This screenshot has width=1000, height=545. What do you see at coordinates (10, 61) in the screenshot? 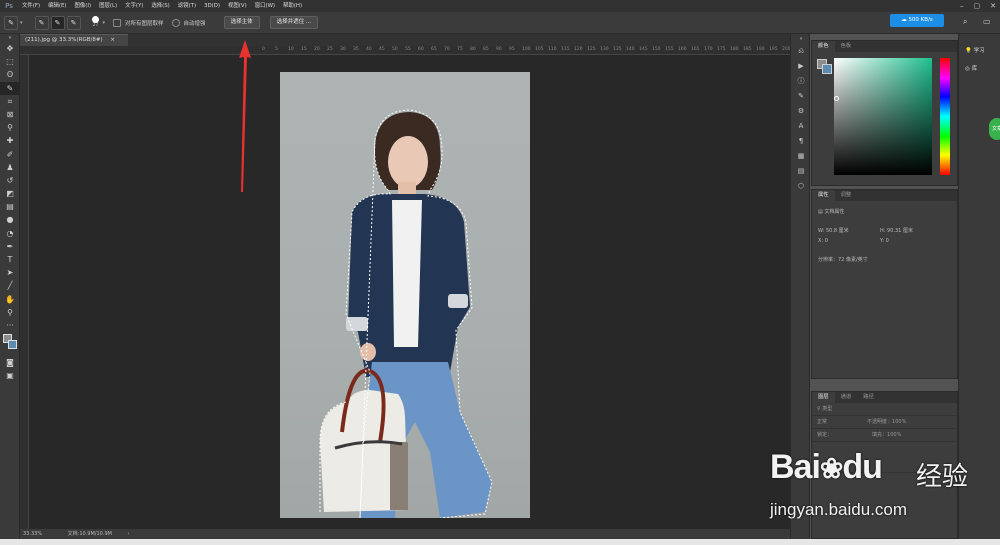
I see `marquee-tool-icon: ⬚` at bounding box center [10, 61].